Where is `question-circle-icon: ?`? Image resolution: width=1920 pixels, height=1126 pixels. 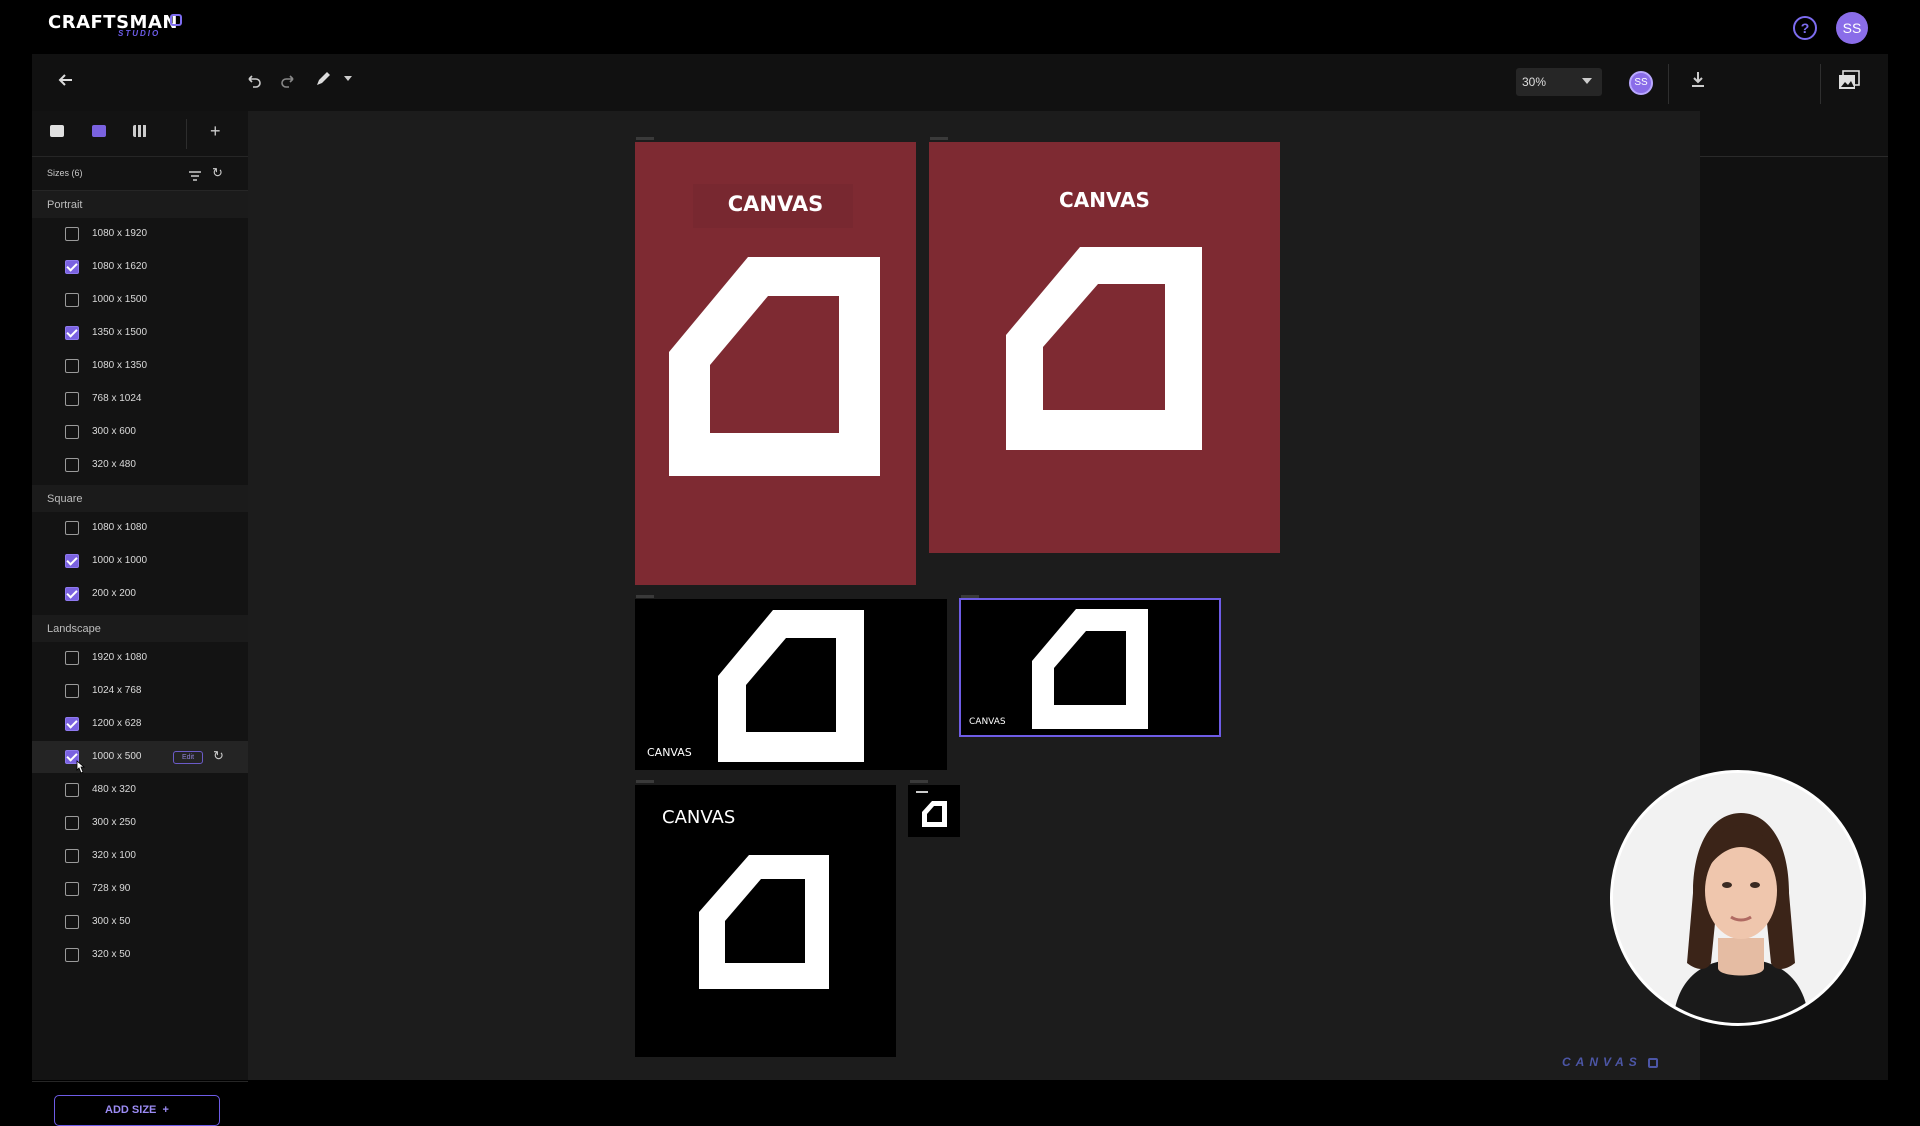 question-circle-icon: ? is located at coordinates (1805, 28).